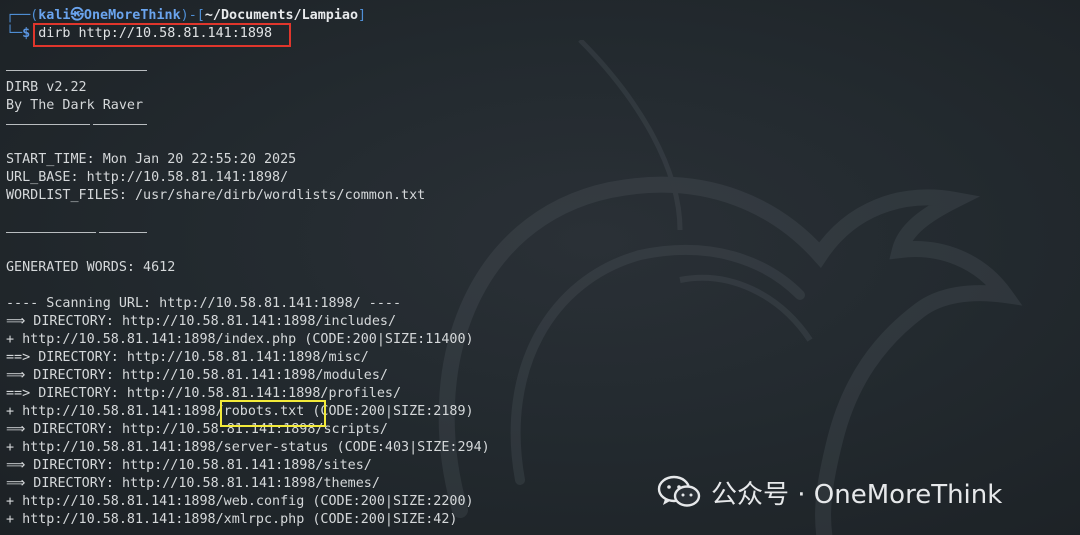 Image resolution: width=1080 pixels, height=535 pixels. Describe the element at coordinates (679, 491) in the screenshot. I see `wechat-icon` at that location.